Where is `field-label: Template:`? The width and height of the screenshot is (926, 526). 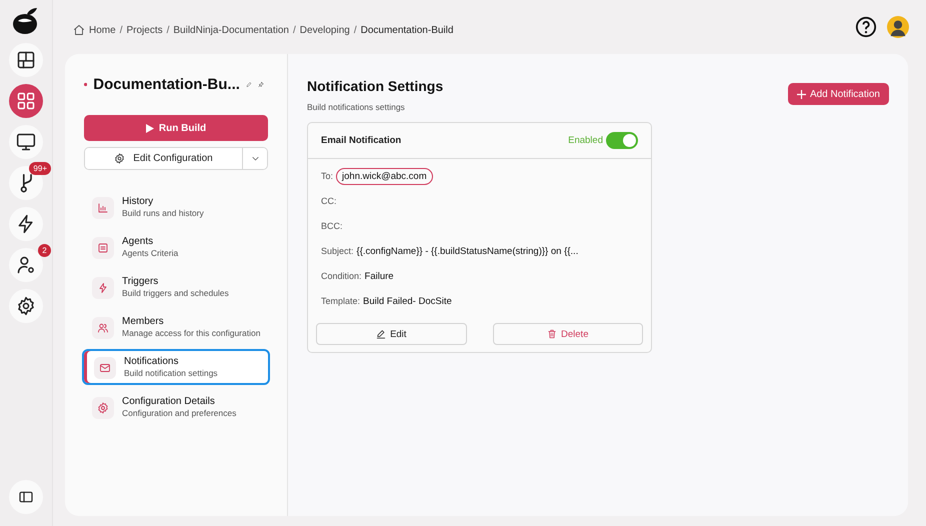 field-label: Template: is located at coordinates (340, 301).